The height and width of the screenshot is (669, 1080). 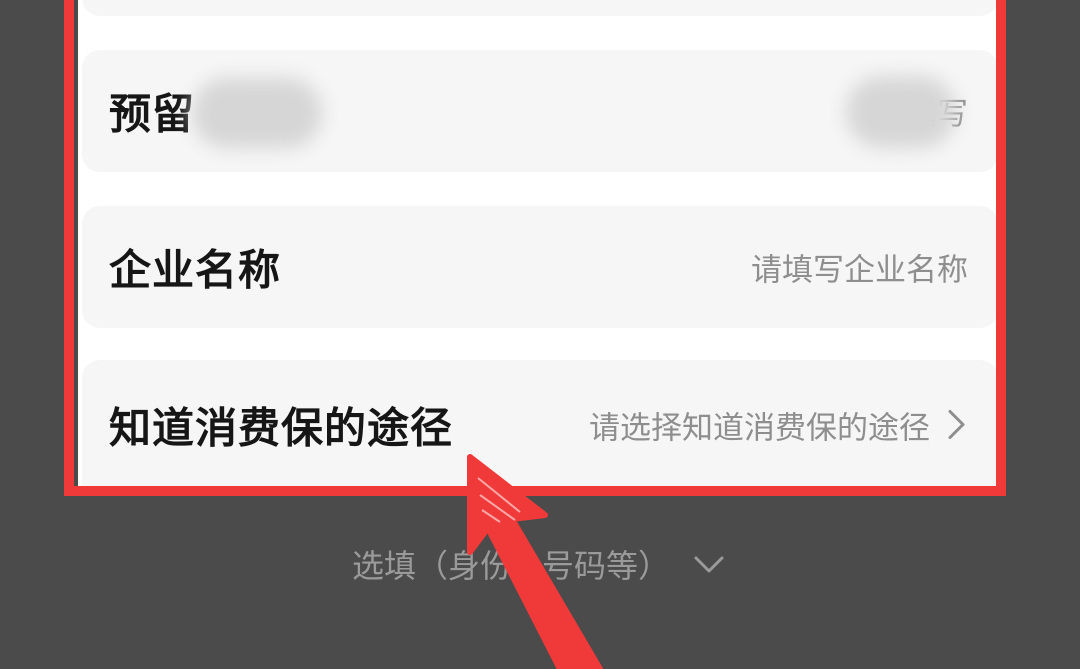 What do you see at coordinates (709, 564) in the screenshot?
I see `chevron-down-icon` at bounding box center [709, 564].